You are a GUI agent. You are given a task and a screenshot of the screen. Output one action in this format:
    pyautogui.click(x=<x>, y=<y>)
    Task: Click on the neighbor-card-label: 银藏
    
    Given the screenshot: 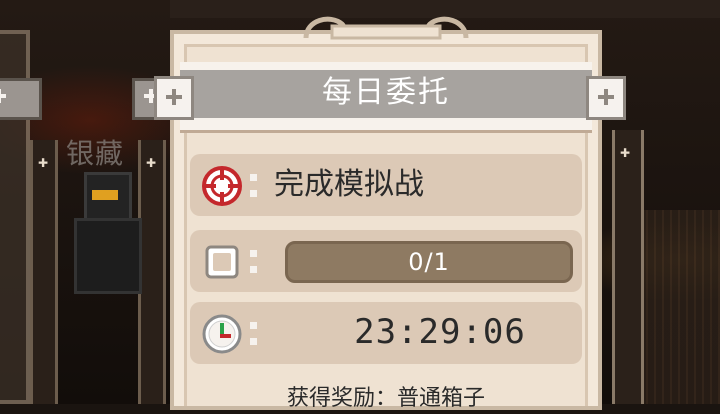 What is the action you would take?
    pyautogui.click(x=95, y=153)
    